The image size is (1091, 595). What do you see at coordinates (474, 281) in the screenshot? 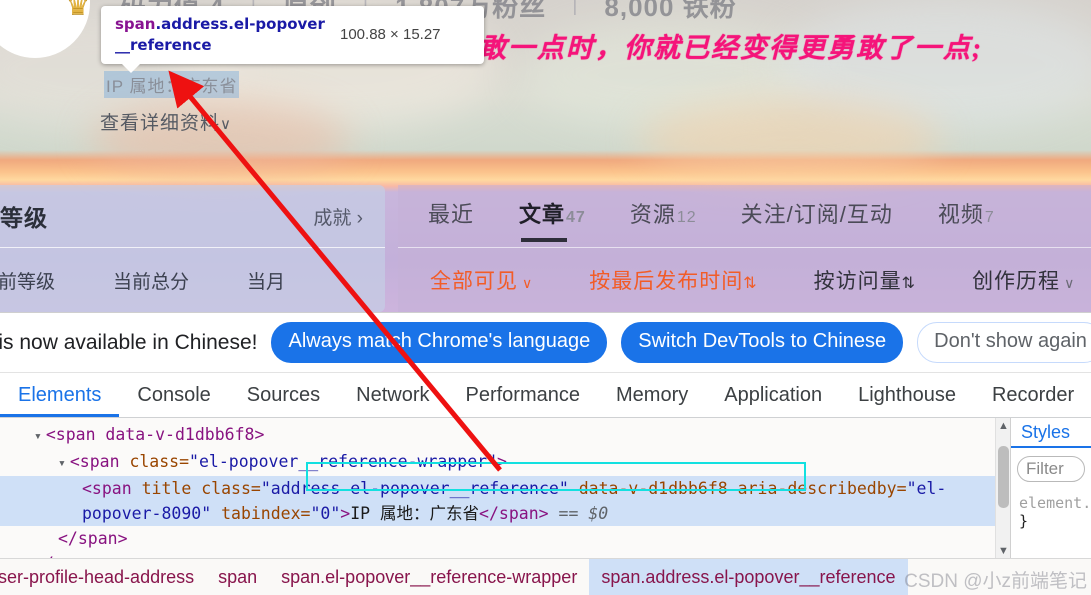
I see `filter-label: 全部可见` at bounding box center [474, 281].